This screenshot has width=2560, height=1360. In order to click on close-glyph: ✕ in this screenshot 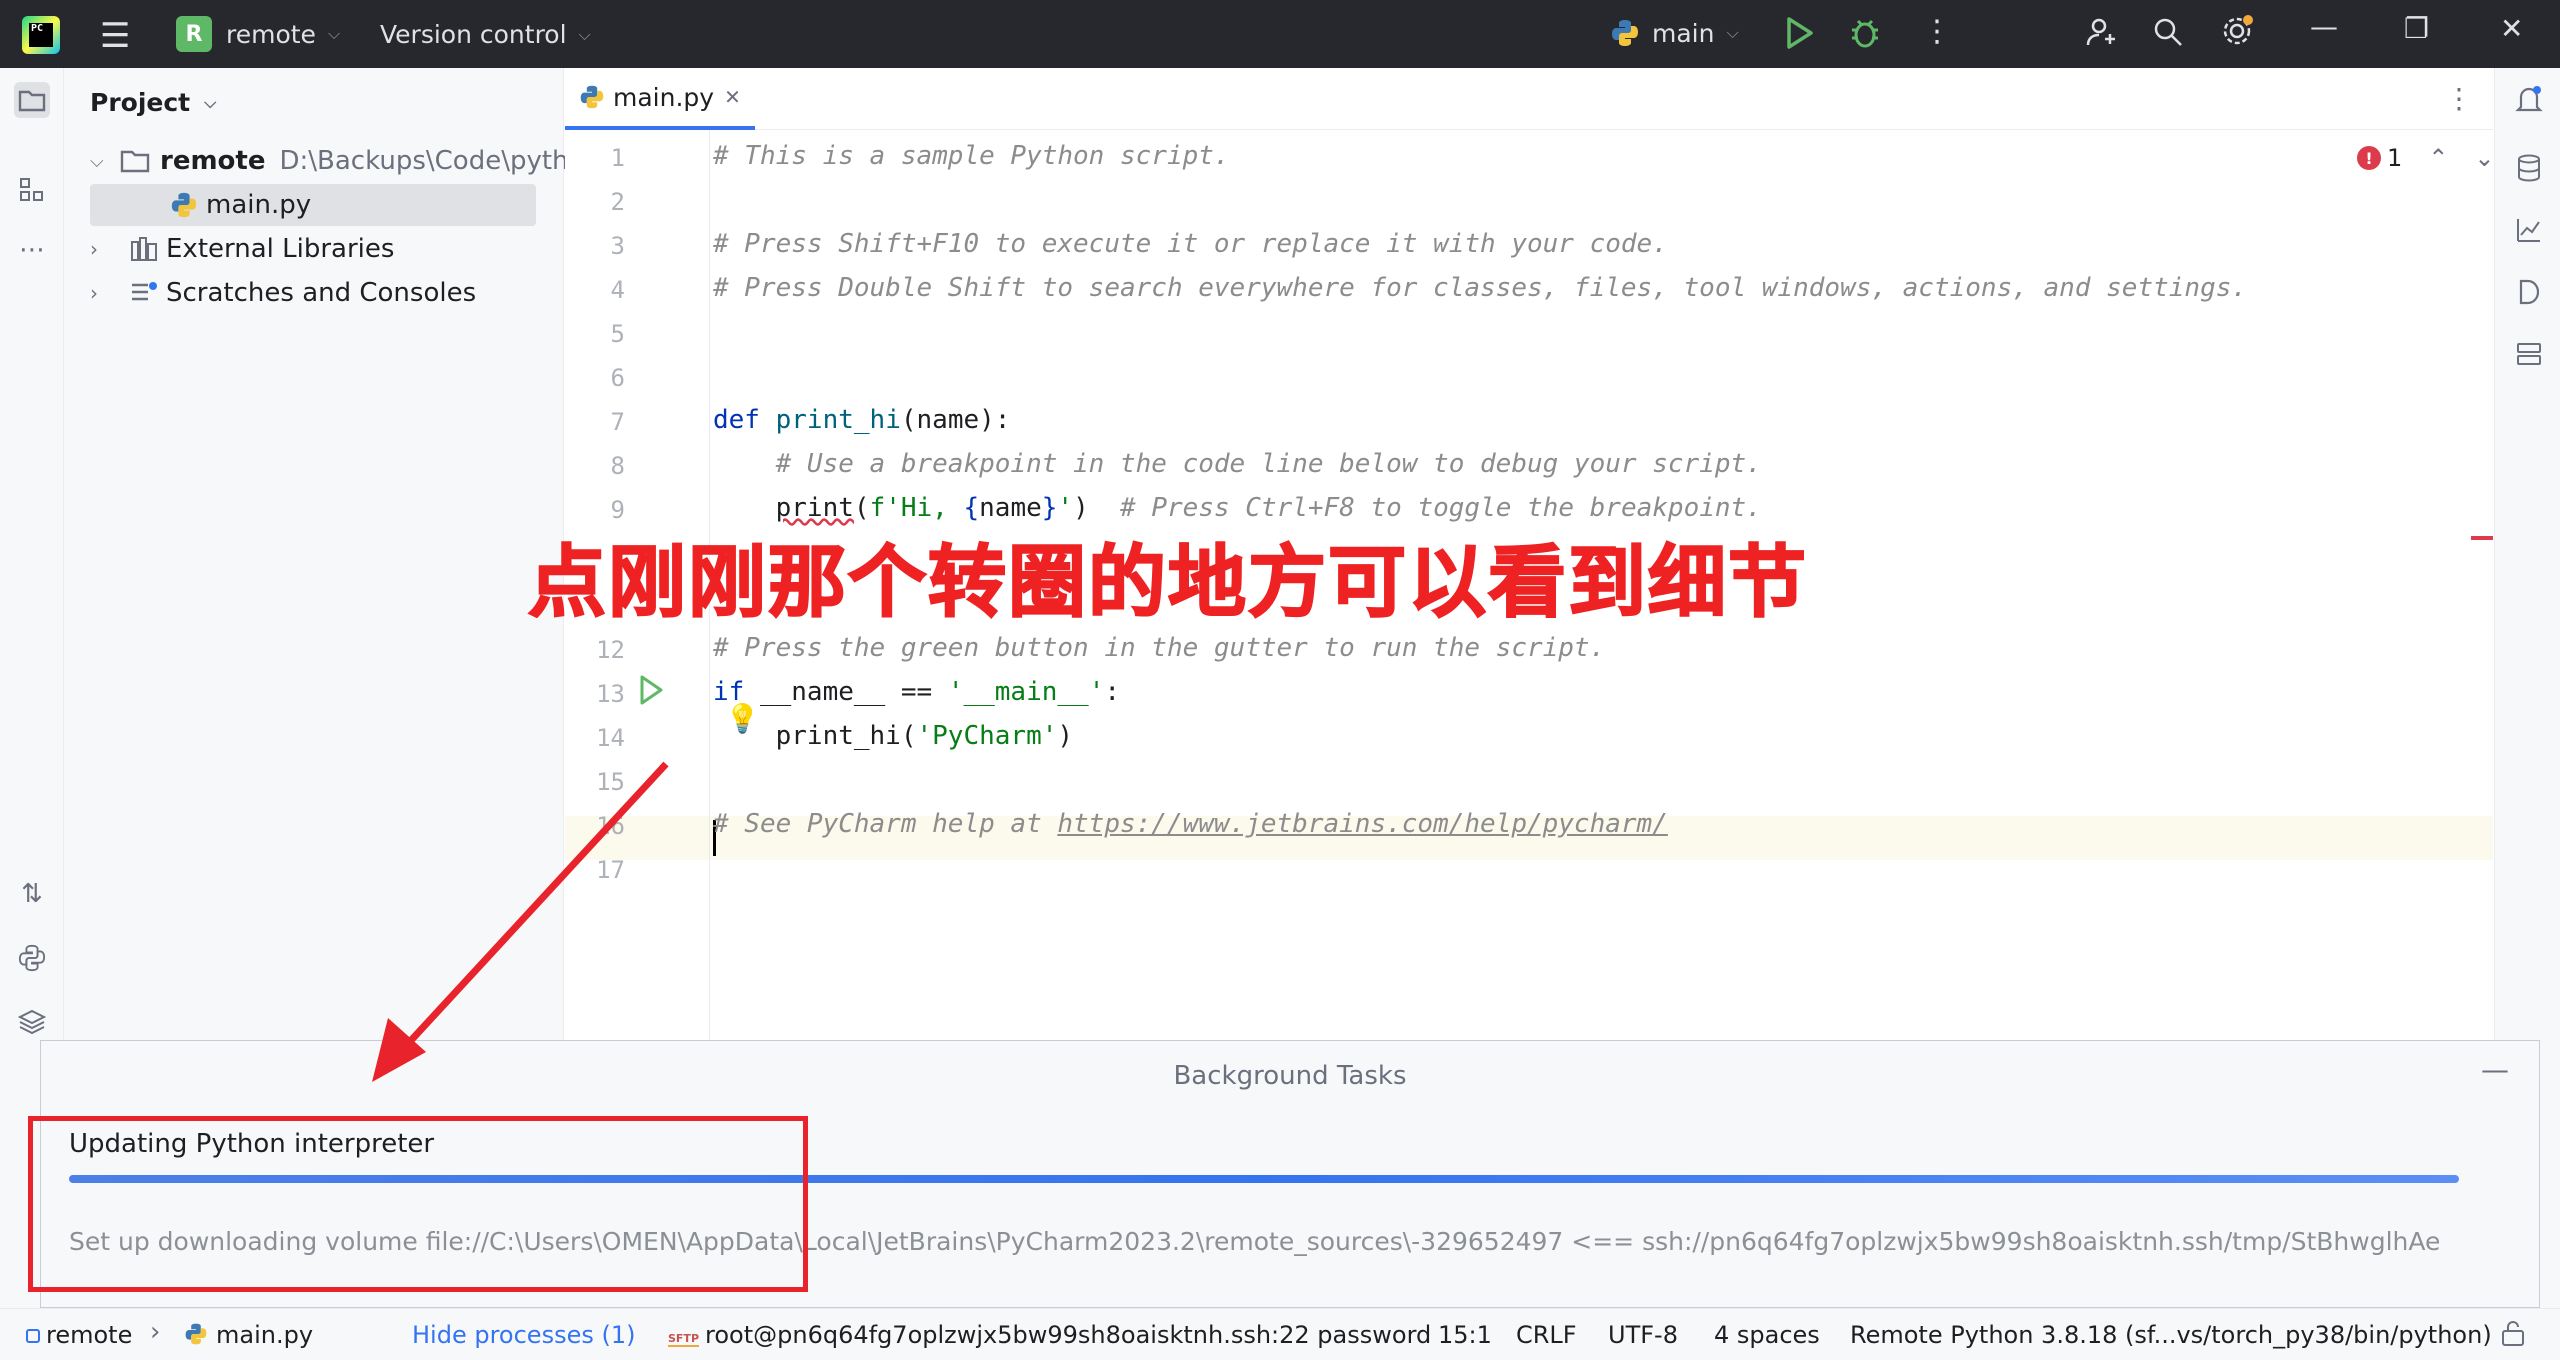, I will do `click(2512, 28)`.